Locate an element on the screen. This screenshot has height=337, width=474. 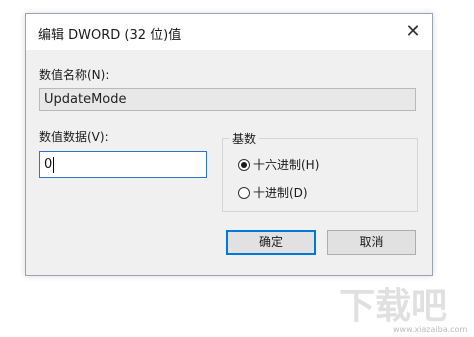
ok-button: 确定 is located at coordinates (271, 242).